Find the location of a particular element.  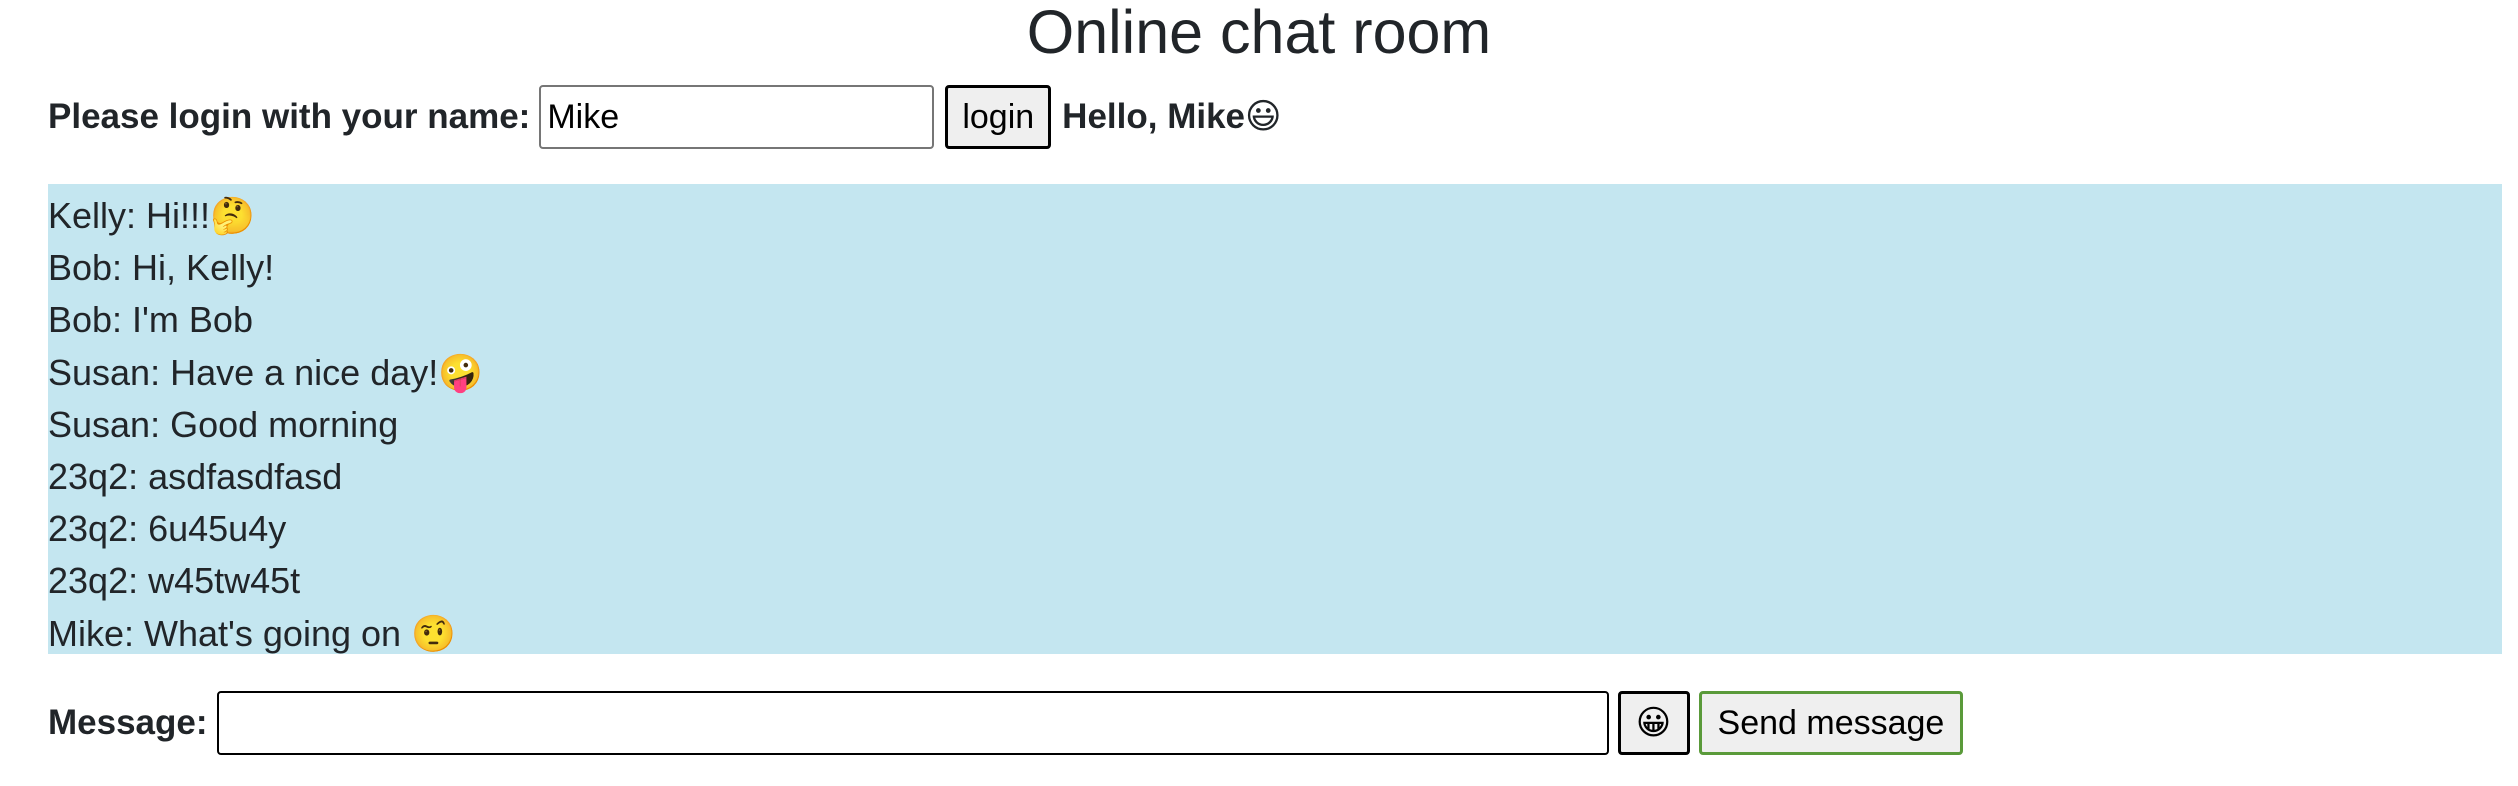

chat-message: Susan: Good morning is located at coordinates (1275, 425).